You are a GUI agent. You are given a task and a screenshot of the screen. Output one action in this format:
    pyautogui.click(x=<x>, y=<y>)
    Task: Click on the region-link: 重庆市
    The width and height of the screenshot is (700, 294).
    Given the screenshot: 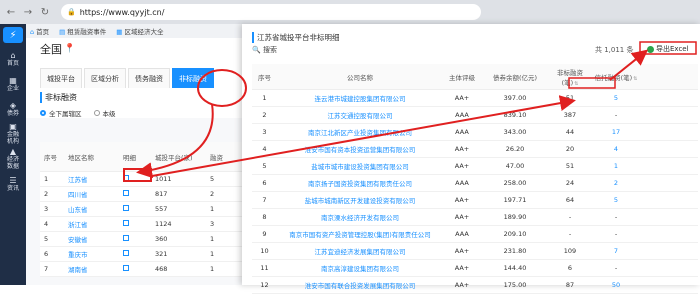 What is the action you would take?
    pyautogui.click(x=94, y=254)
    